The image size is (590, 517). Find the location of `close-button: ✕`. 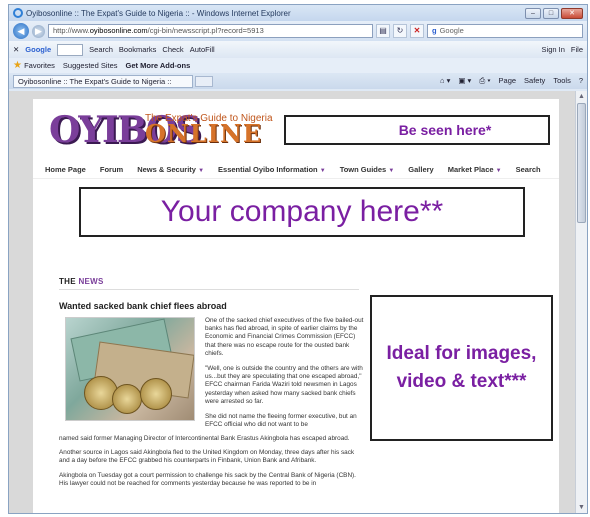

close-button: ✕ is located at coordinates (572, 13).